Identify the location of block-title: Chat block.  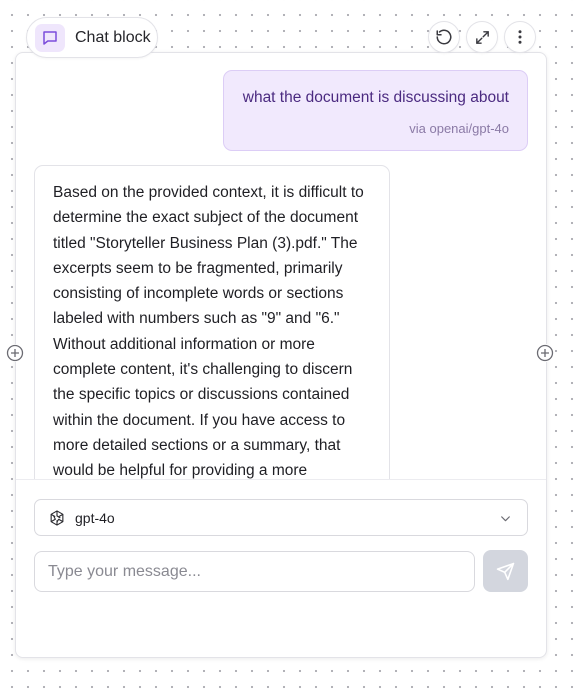
(92, 37).